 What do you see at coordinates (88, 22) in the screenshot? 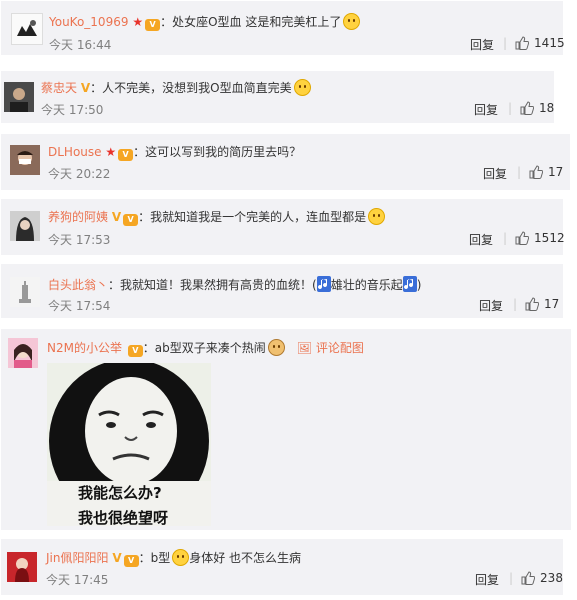
I see `username-link: YouKo_10969` at bounding box center [88, 22].